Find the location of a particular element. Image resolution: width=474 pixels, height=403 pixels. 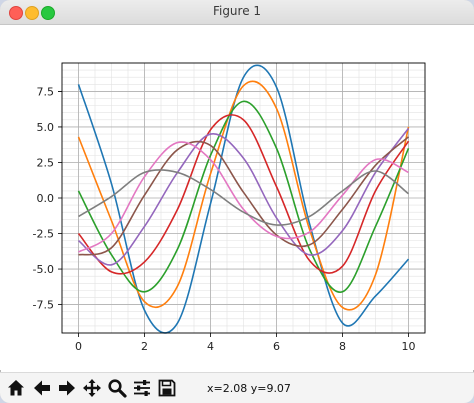

window-title: Figure 1 is located at coordinates (237, 11).